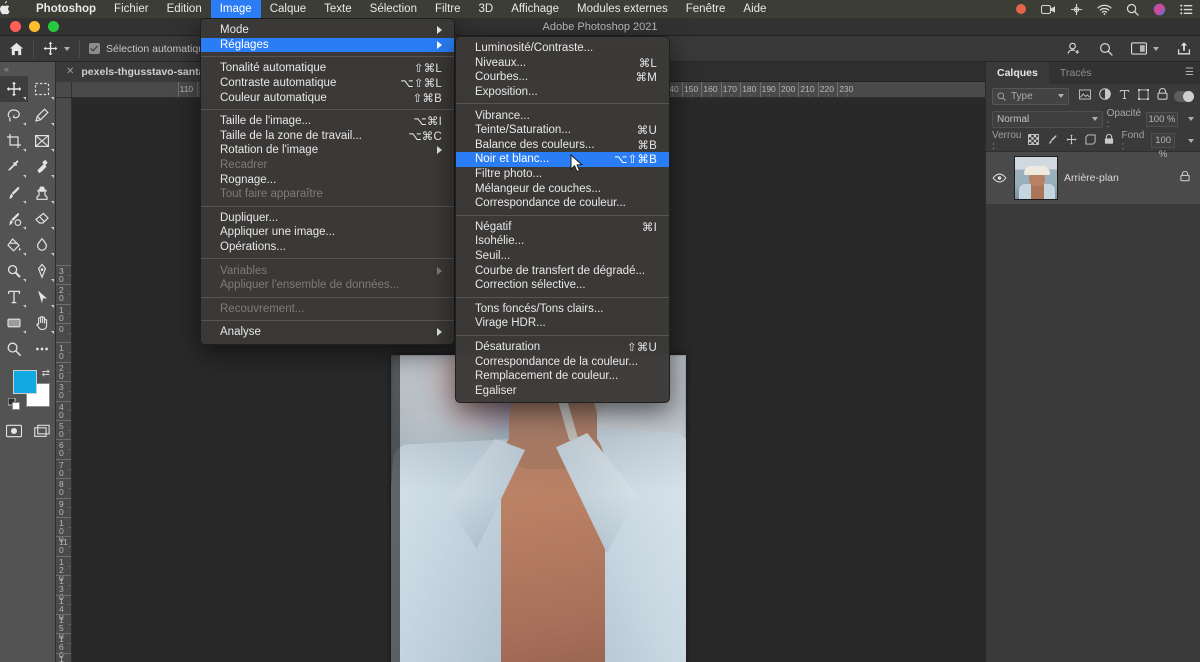  Describe the element at coordinates (393, 9) in the screenshot. I see `menu-selection: Sélection` at that location.